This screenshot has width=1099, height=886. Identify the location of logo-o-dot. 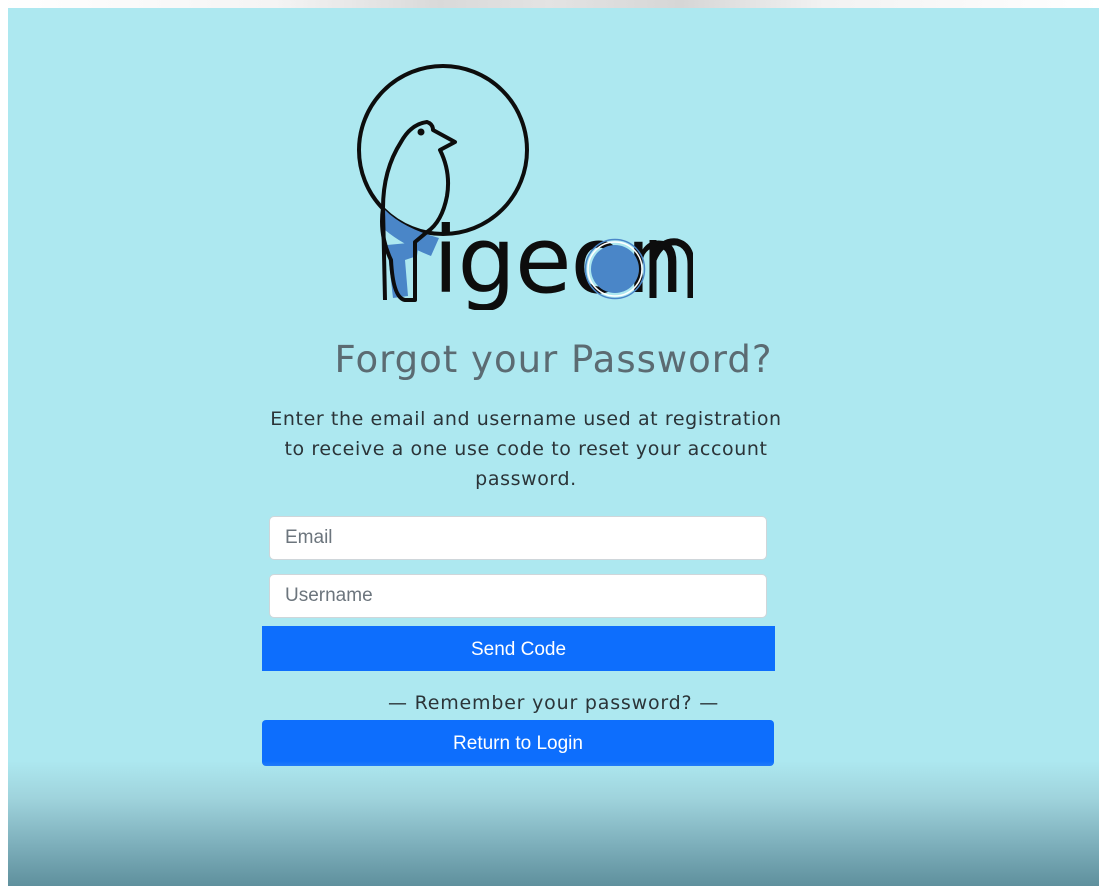
(615, 269).